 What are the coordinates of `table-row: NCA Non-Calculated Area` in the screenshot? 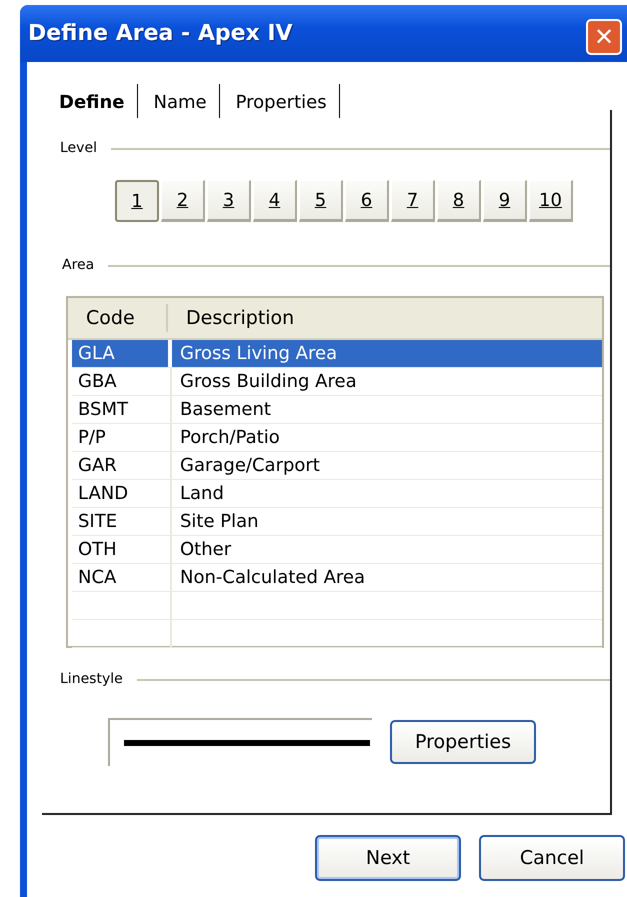 It's located at (337, 578).